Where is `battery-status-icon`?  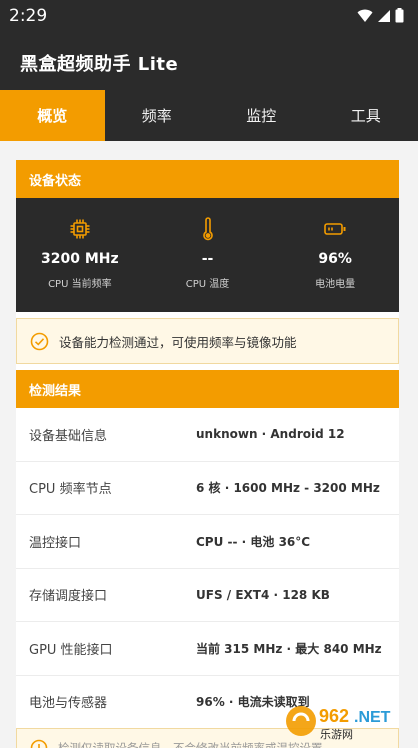 battery-status-icon is located at coordinates (399, 15).